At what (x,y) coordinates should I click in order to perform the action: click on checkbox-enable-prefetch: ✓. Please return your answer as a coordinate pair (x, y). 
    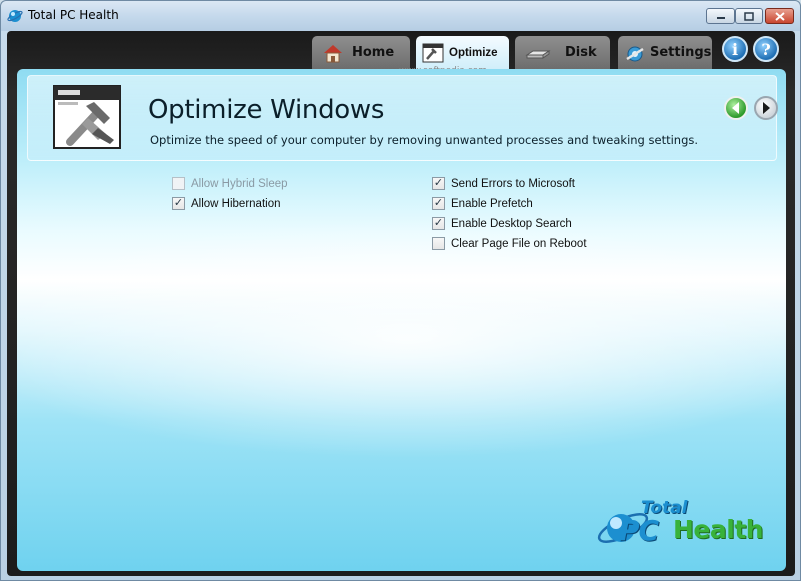
    Looking at the image, I should click on (438, 203).